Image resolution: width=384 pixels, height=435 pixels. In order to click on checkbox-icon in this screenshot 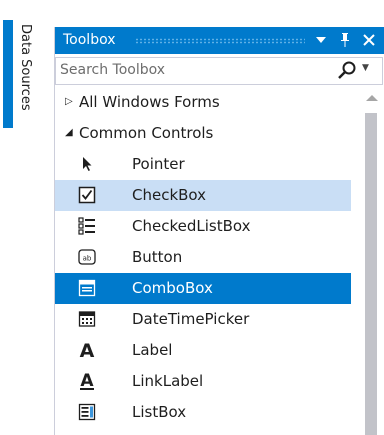, I will do `click(87, 195)`.